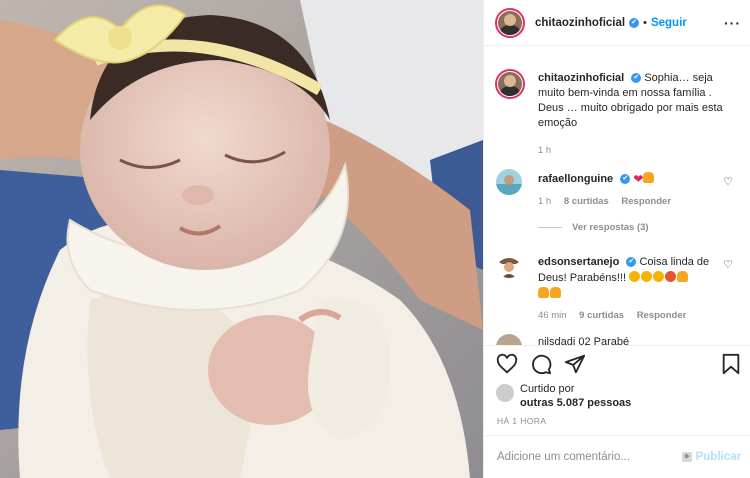  Describe the element at coordinates (578, 262) in the screenshot. I see `comment-author: edsonsertanejo` at that location.